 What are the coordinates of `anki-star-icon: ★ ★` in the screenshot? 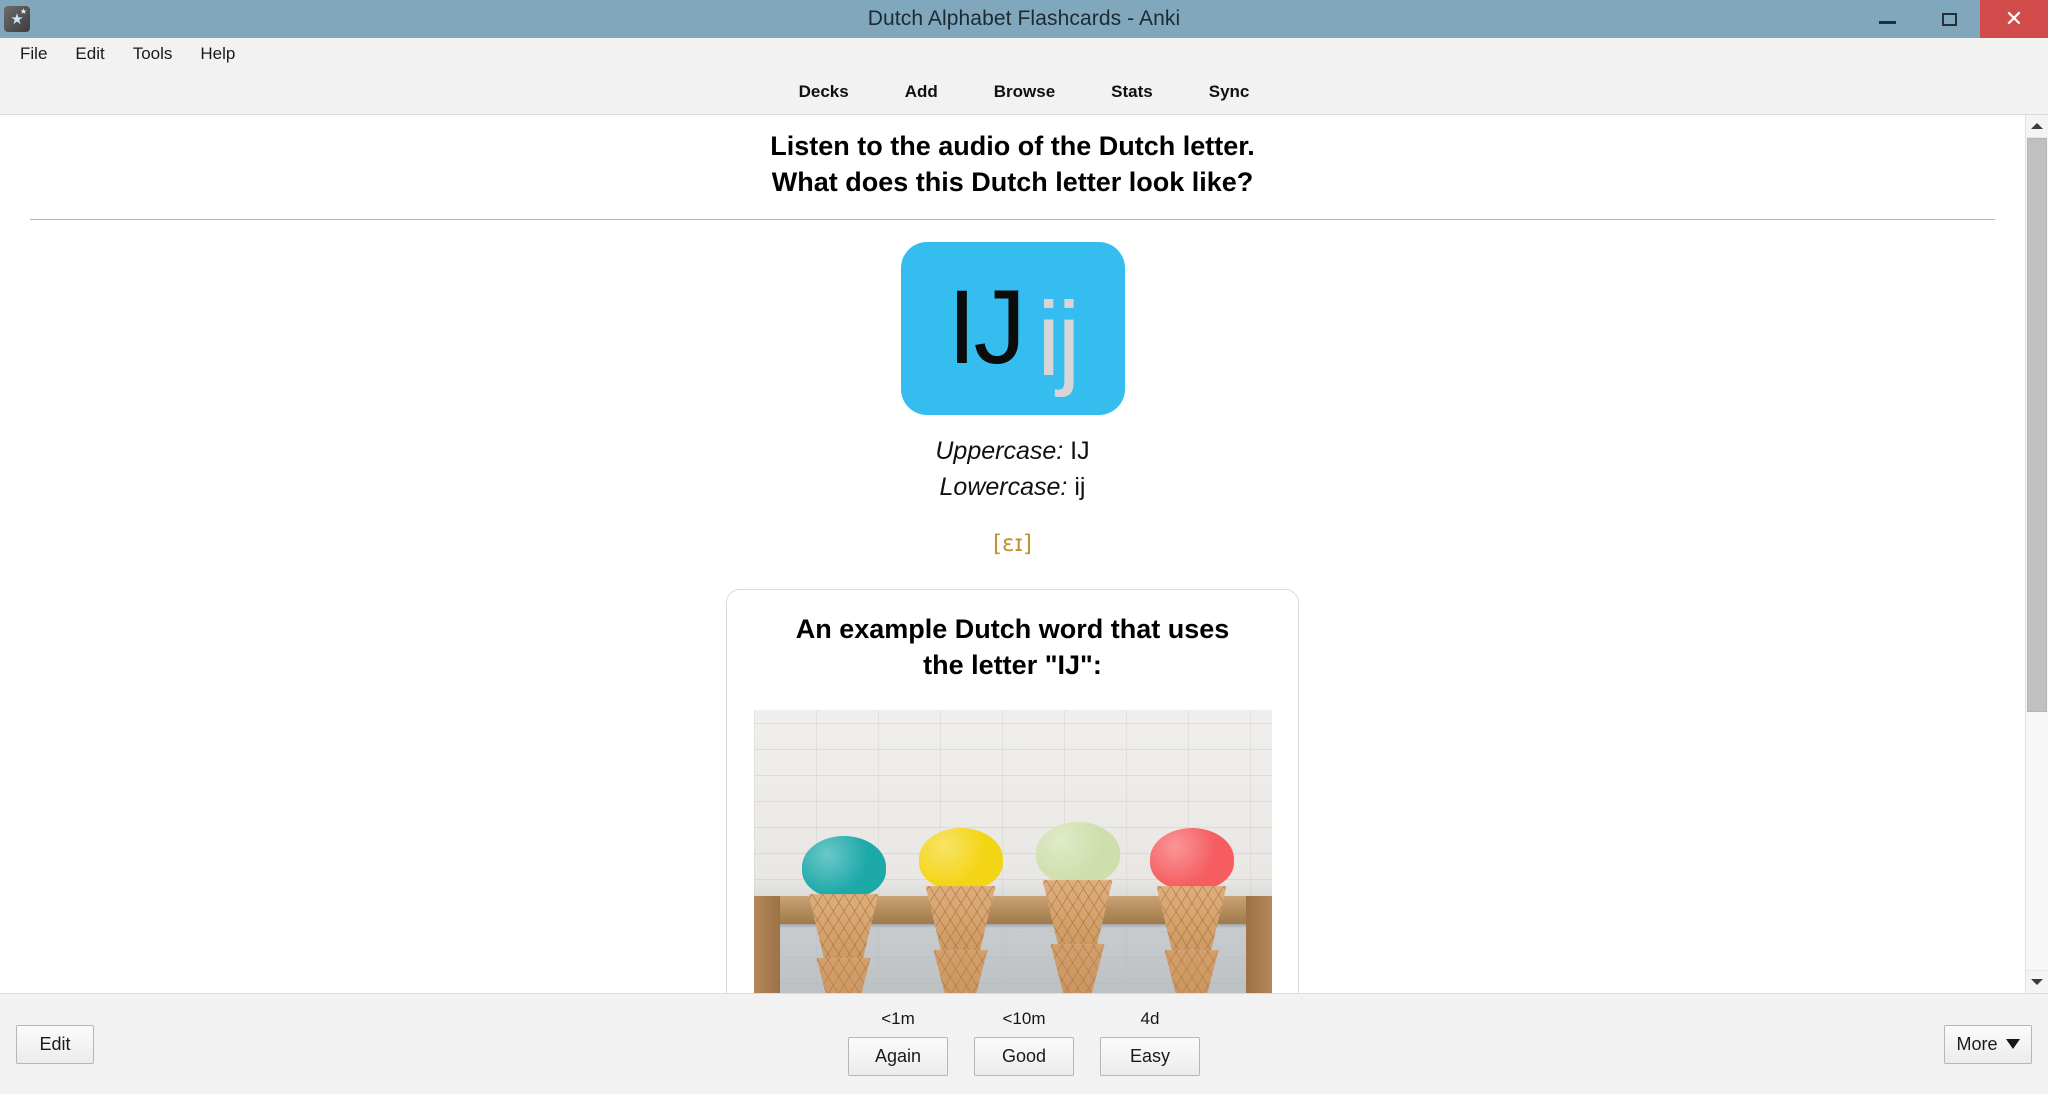 It's located at (17, 19).